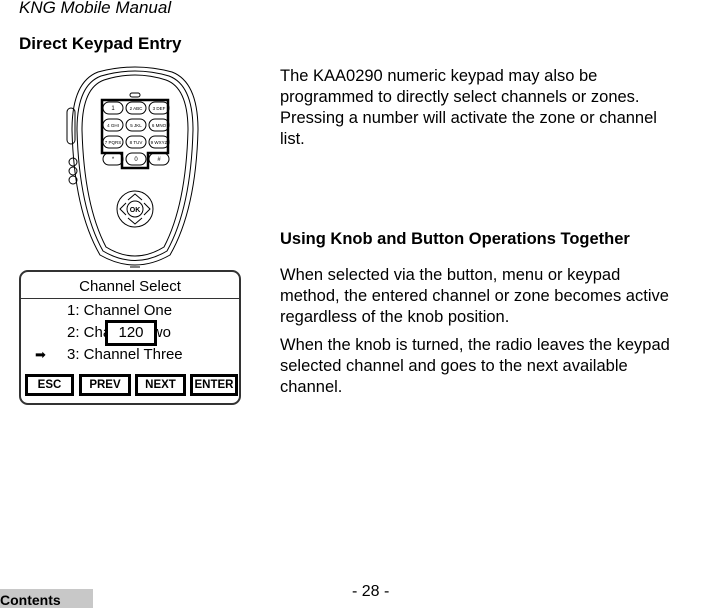 This screenshot has height=608, width=721. Describe the element at coordinates (113, 142) in the screenshot. I see `keypad-key-label: 7 PQRS` at that location.